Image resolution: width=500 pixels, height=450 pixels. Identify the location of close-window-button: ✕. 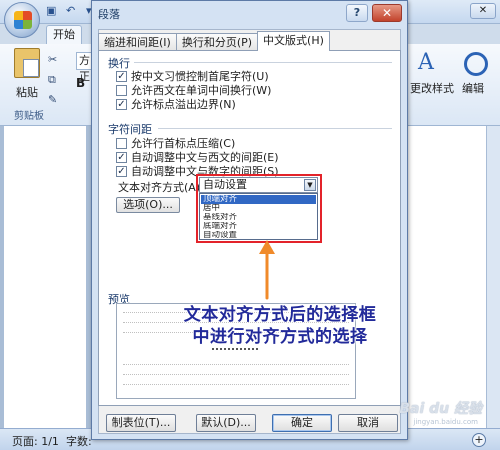
(483, 11).